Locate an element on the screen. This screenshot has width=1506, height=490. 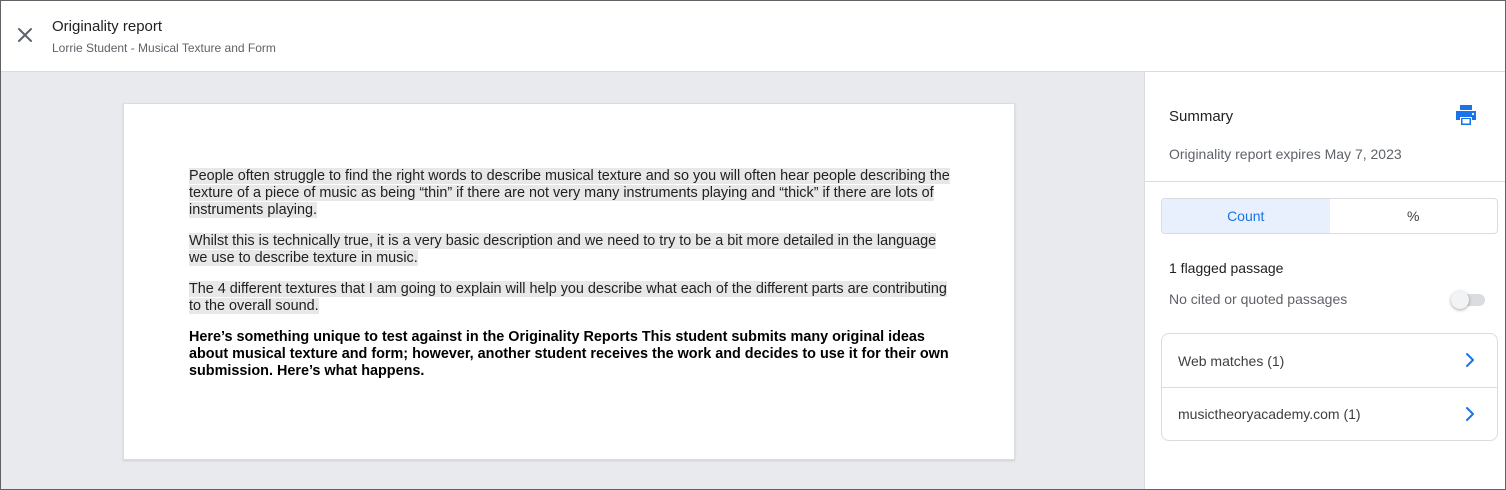
print-icon is located at coordinates (1466, 115).